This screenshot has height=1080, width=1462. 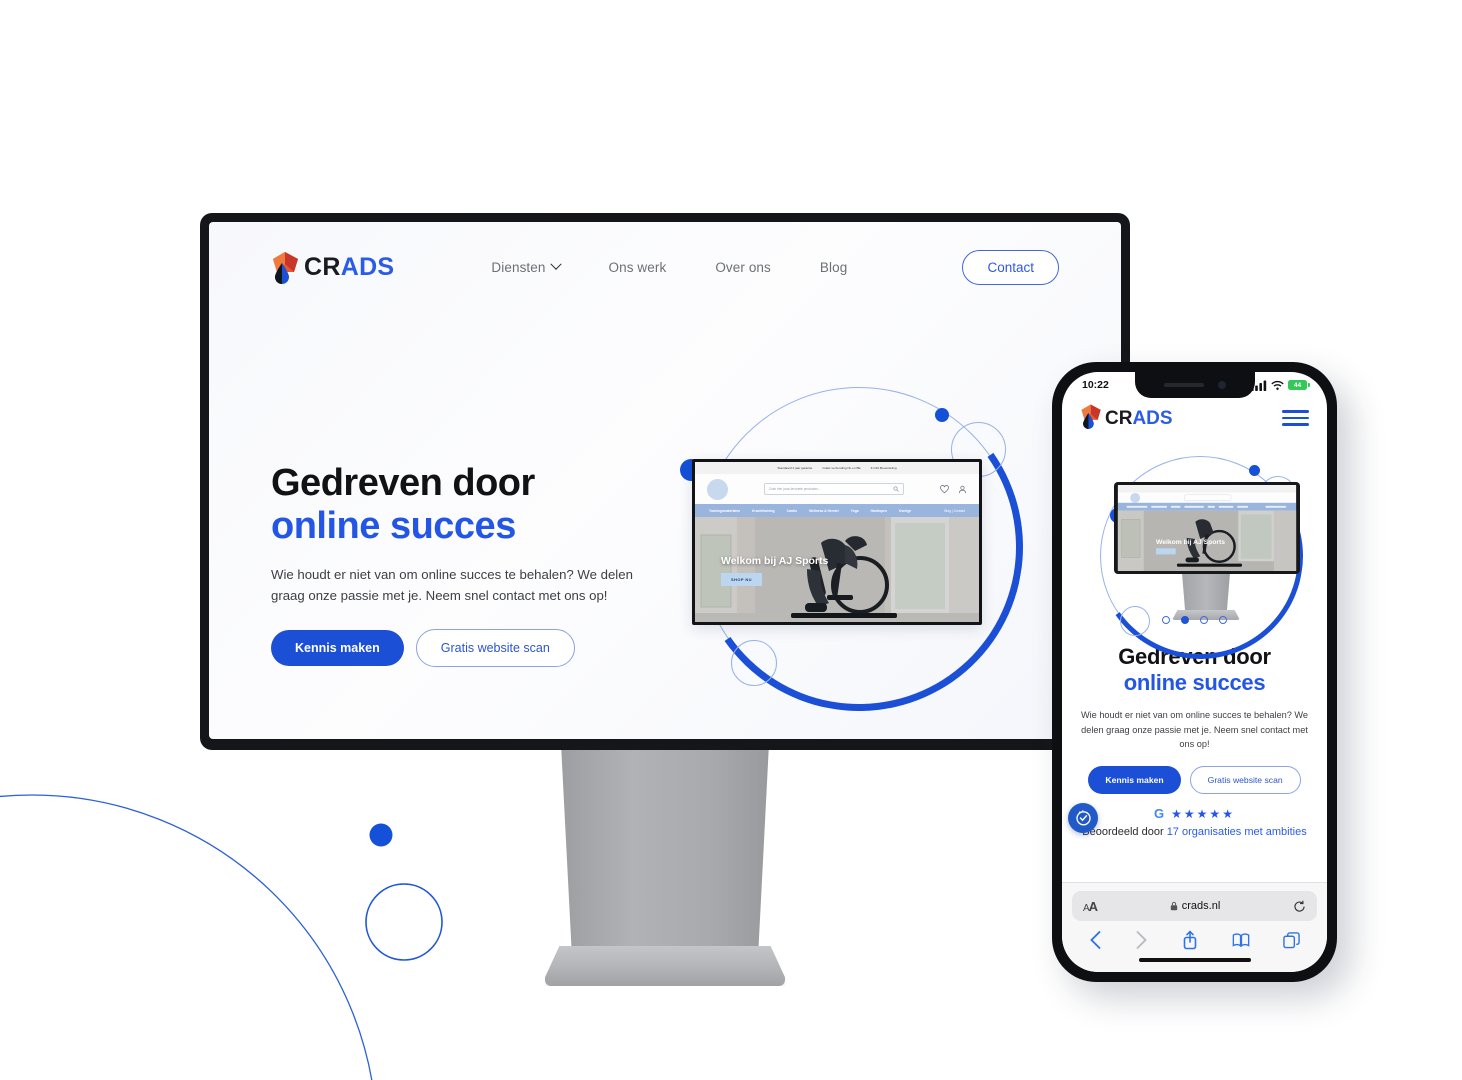 What do you see at coordinates (717, 489) in the screenshot?
I see `inner-site-logo-icon` at bounding box center [717, 489].